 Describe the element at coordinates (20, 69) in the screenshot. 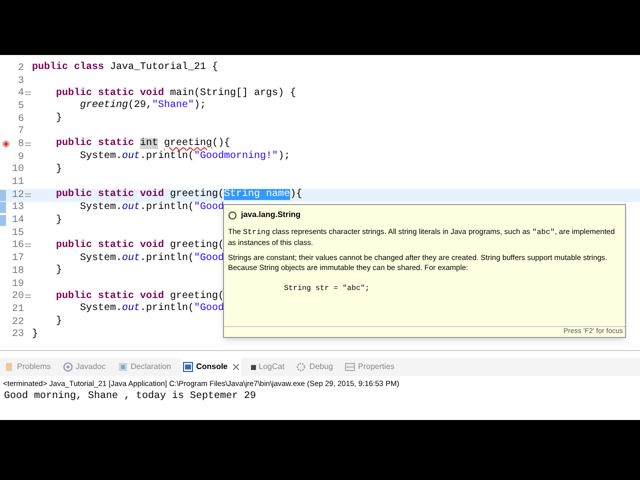

I see `line-number: 2` at that location.